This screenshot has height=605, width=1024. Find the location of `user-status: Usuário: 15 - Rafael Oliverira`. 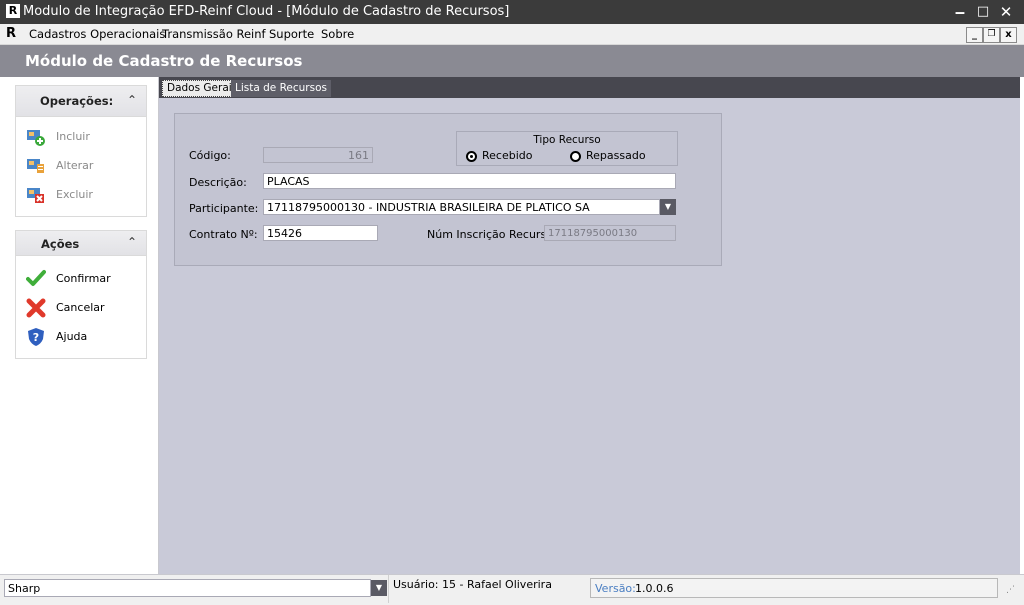

user-status: Usuário: 15 - Rafael Oliverira is located at coordinates (472, 584).